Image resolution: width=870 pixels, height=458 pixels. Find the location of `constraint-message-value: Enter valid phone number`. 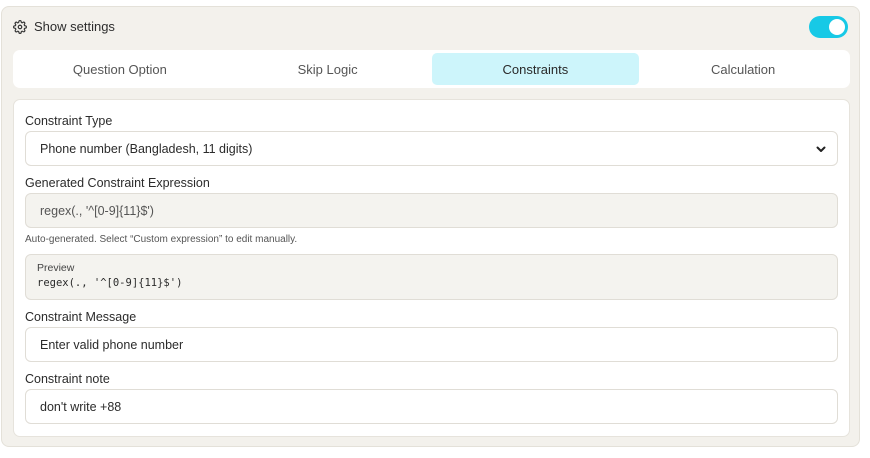

constraint-message-value: Enter valid phone number is located at coordinates (112, 344).